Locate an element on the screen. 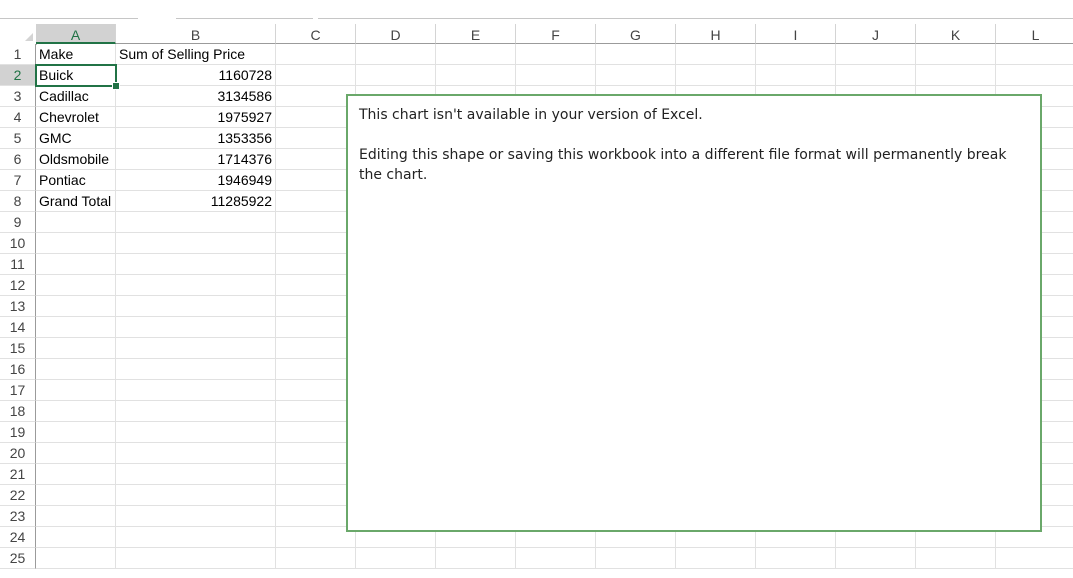 The height and width of the screenshot is (578, 1073). row-header-13: 13 is located at coordinates (18, 306).